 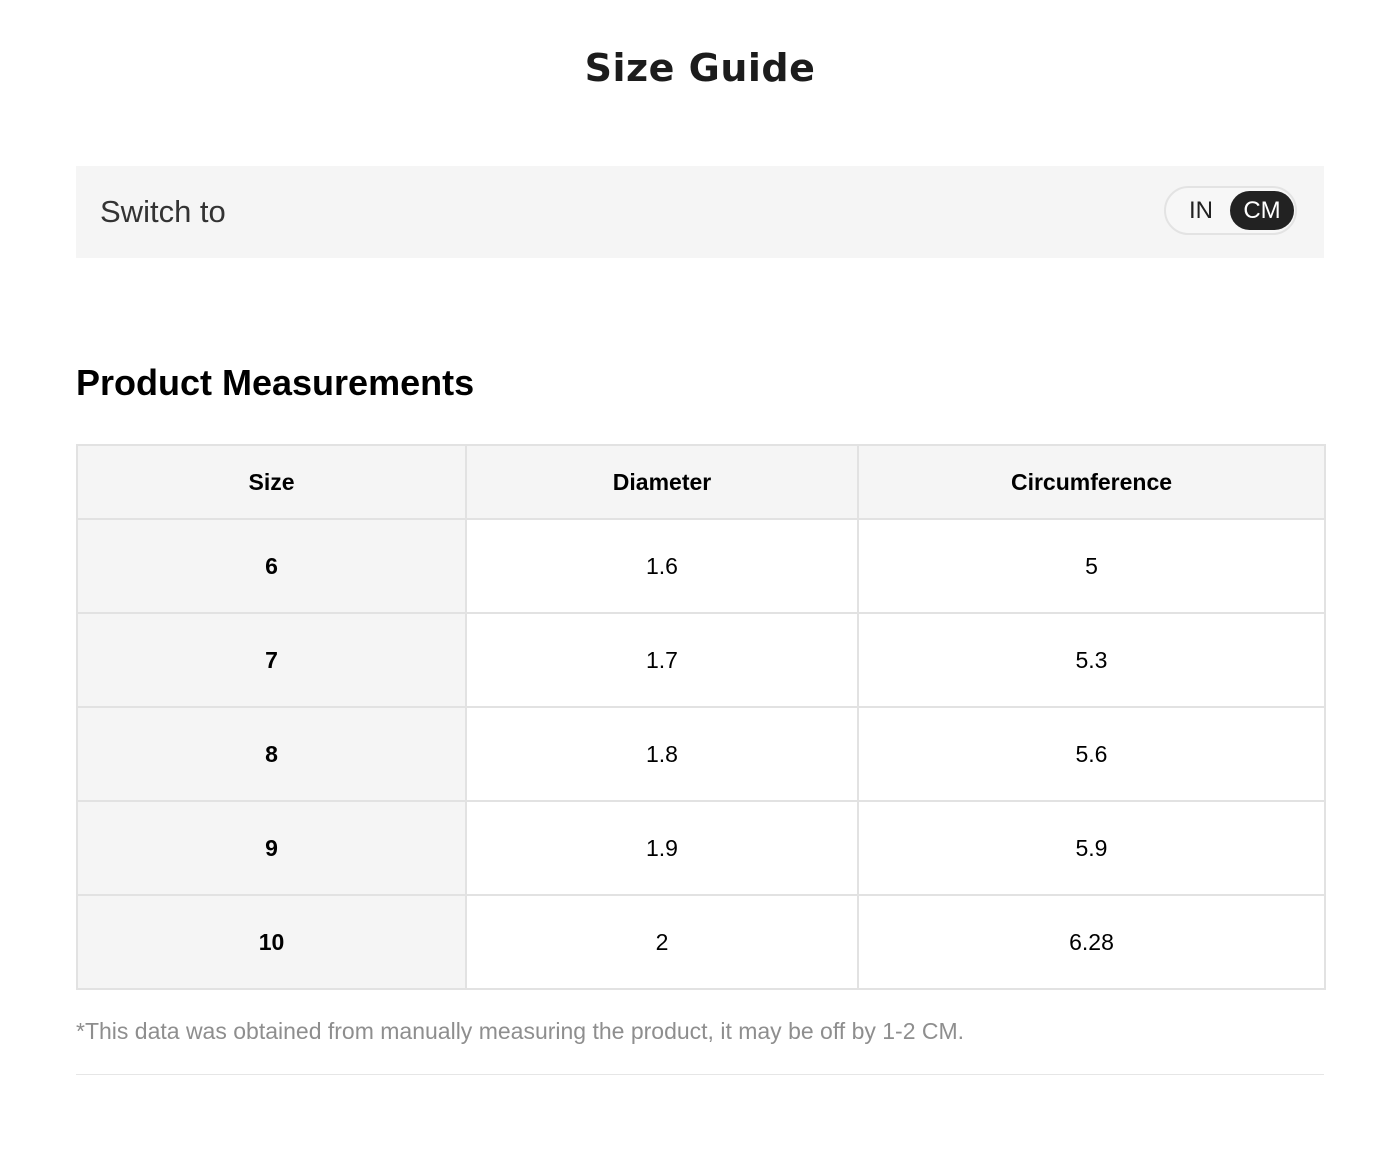 I want to click on page-title: Size Guide, so click(x=700, y=68).